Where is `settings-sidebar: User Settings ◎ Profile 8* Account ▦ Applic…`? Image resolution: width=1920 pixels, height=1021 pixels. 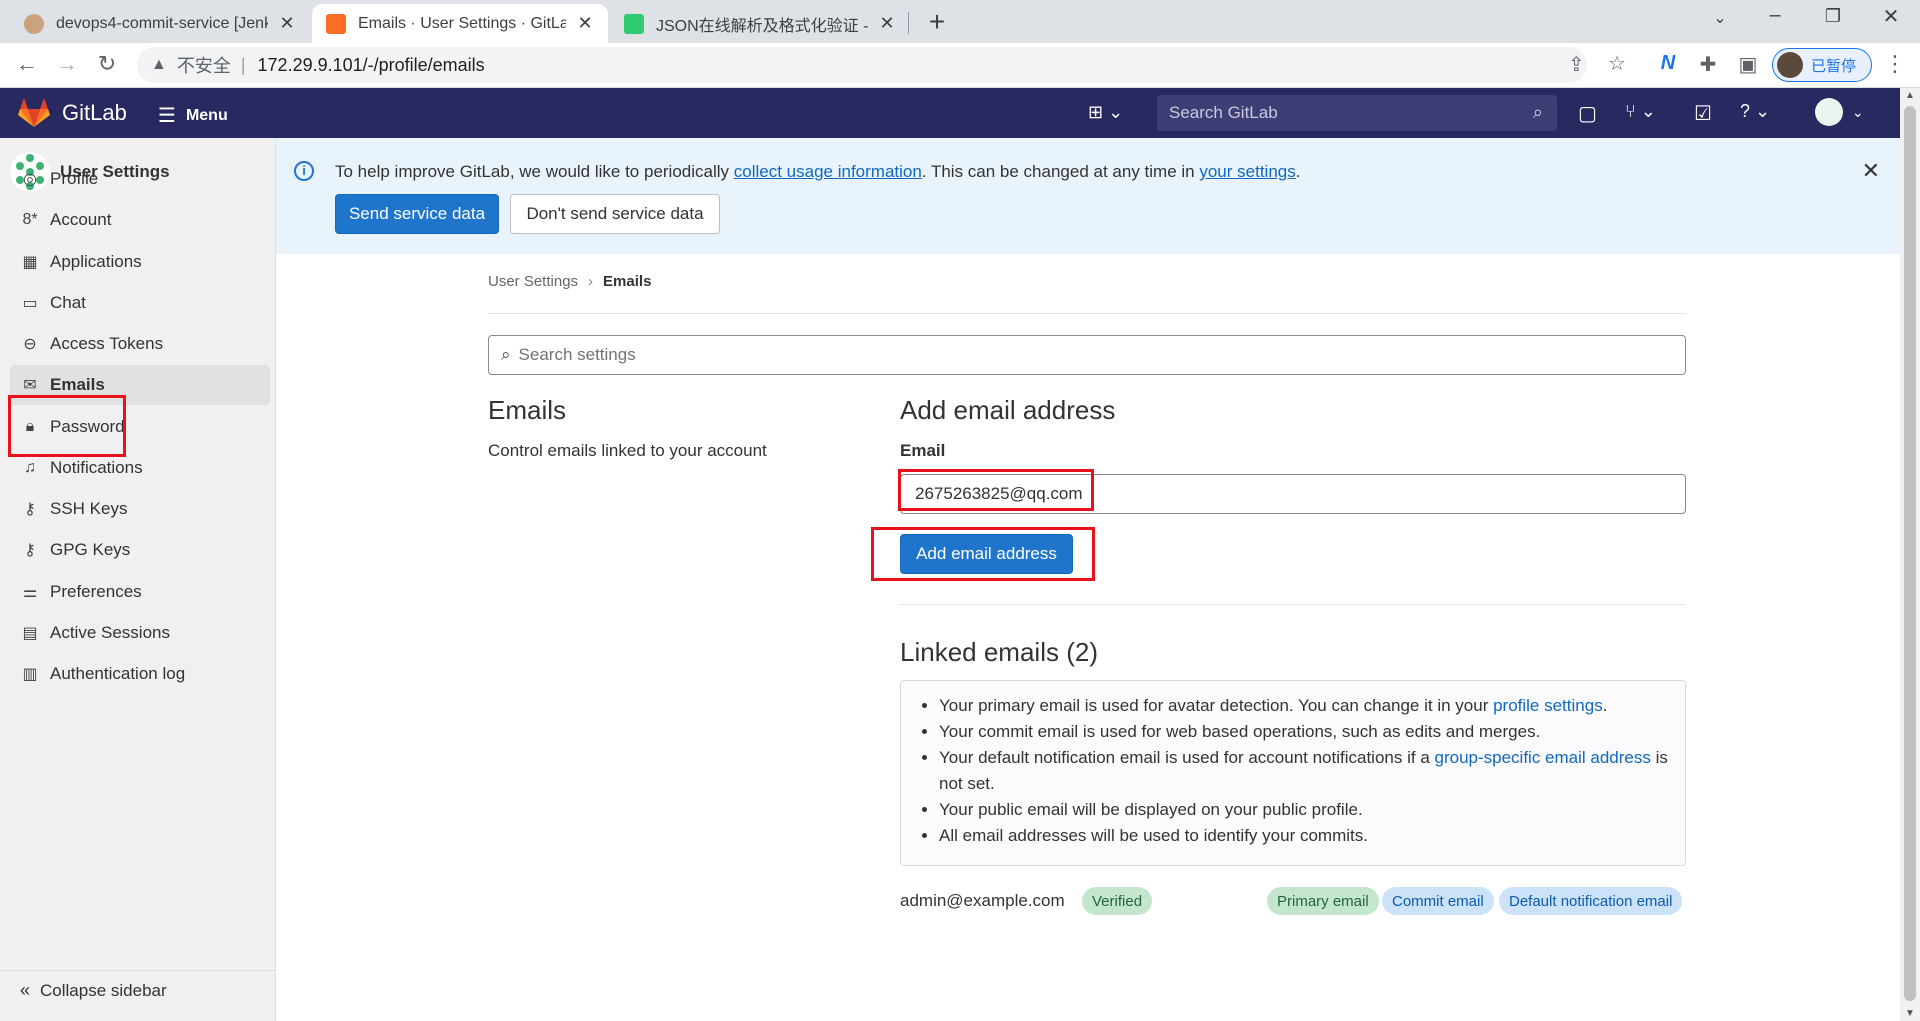
settings-sidebar: User Settings ◎ Profile 8* Account ▦ Applic… is located at coordinates (138, 579).